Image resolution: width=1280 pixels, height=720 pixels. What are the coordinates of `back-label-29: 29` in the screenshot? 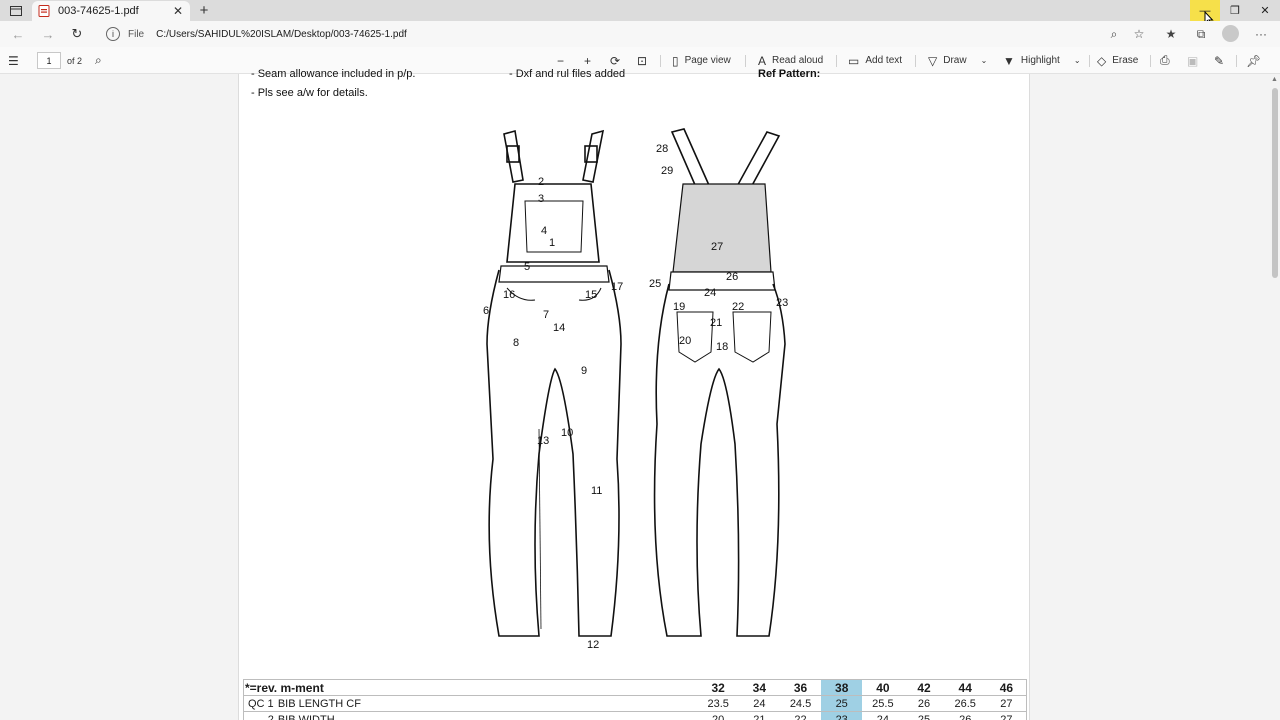 It's located at (667, 171).